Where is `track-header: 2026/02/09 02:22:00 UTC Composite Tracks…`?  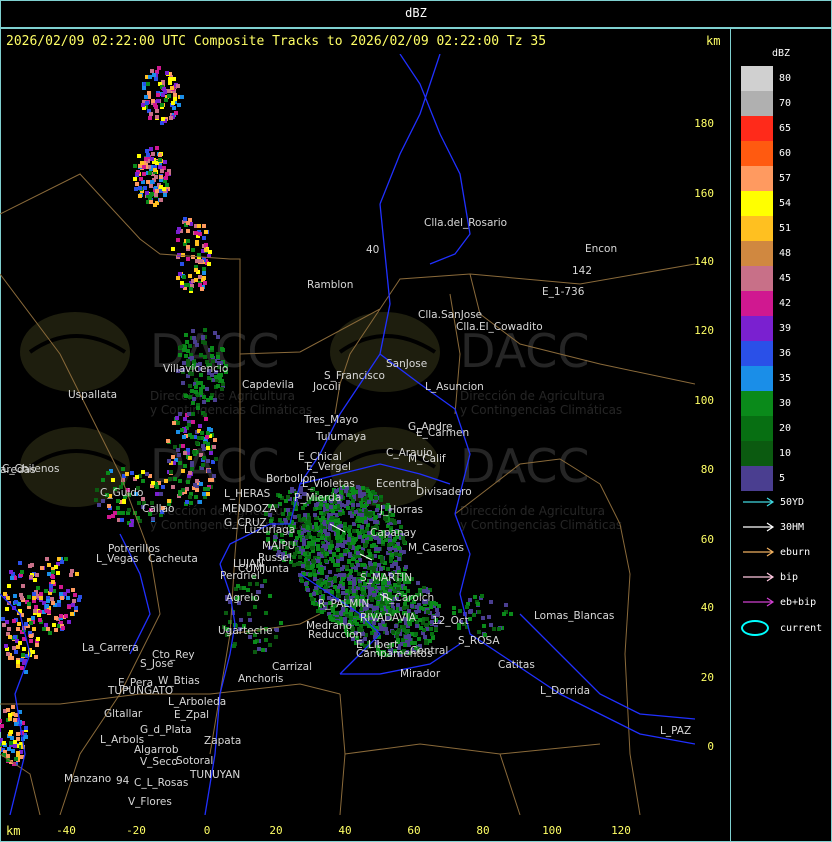
track-header: 2026/02/09 02:22:00 UTC Composite Tracks… is located at coordinates (276, 41).